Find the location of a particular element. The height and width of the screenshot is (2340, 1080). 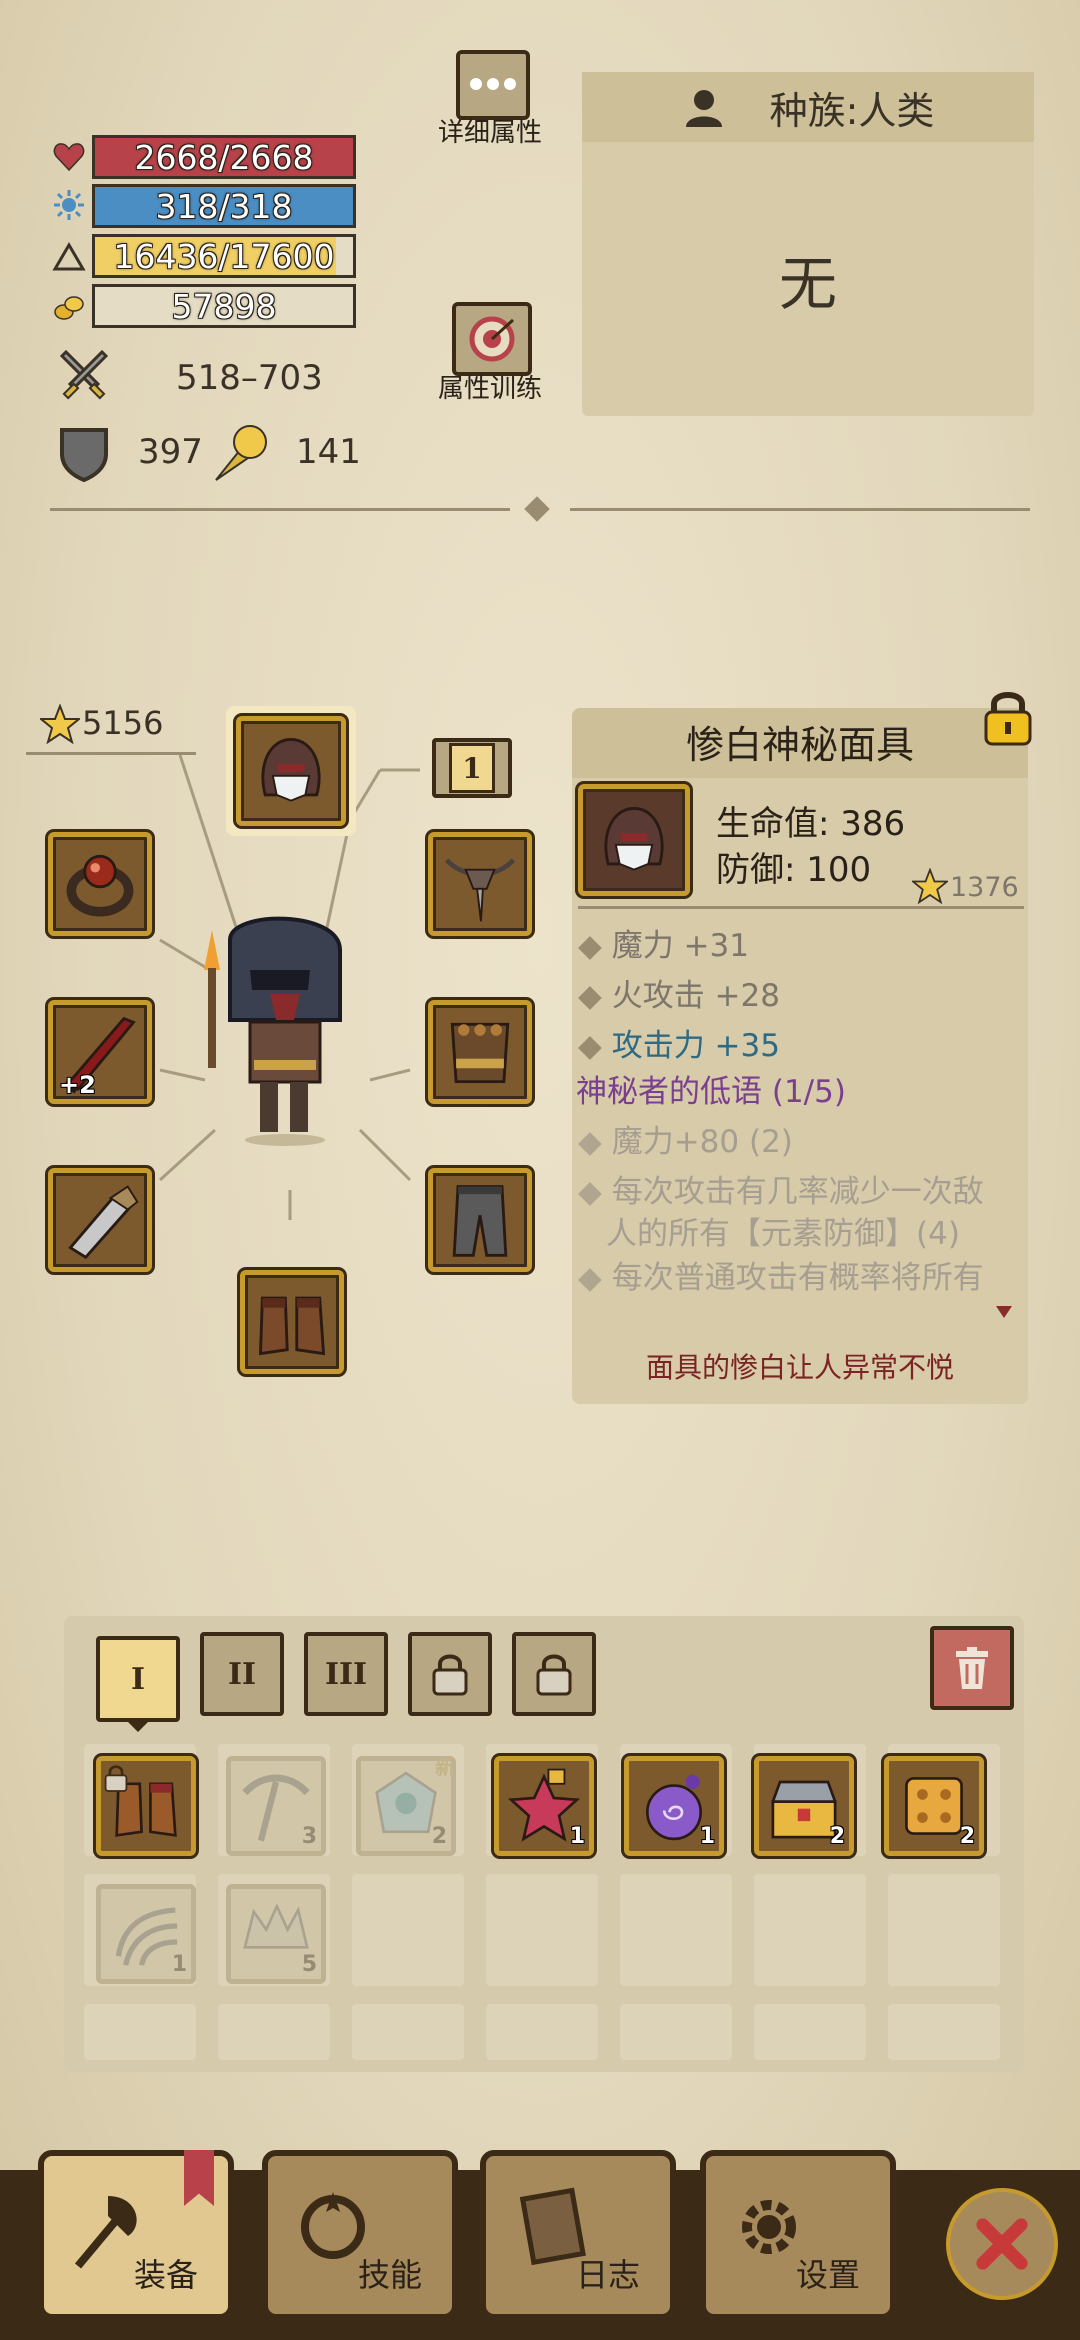

bag-tab-3: III is located at coordinates (346, 1674).